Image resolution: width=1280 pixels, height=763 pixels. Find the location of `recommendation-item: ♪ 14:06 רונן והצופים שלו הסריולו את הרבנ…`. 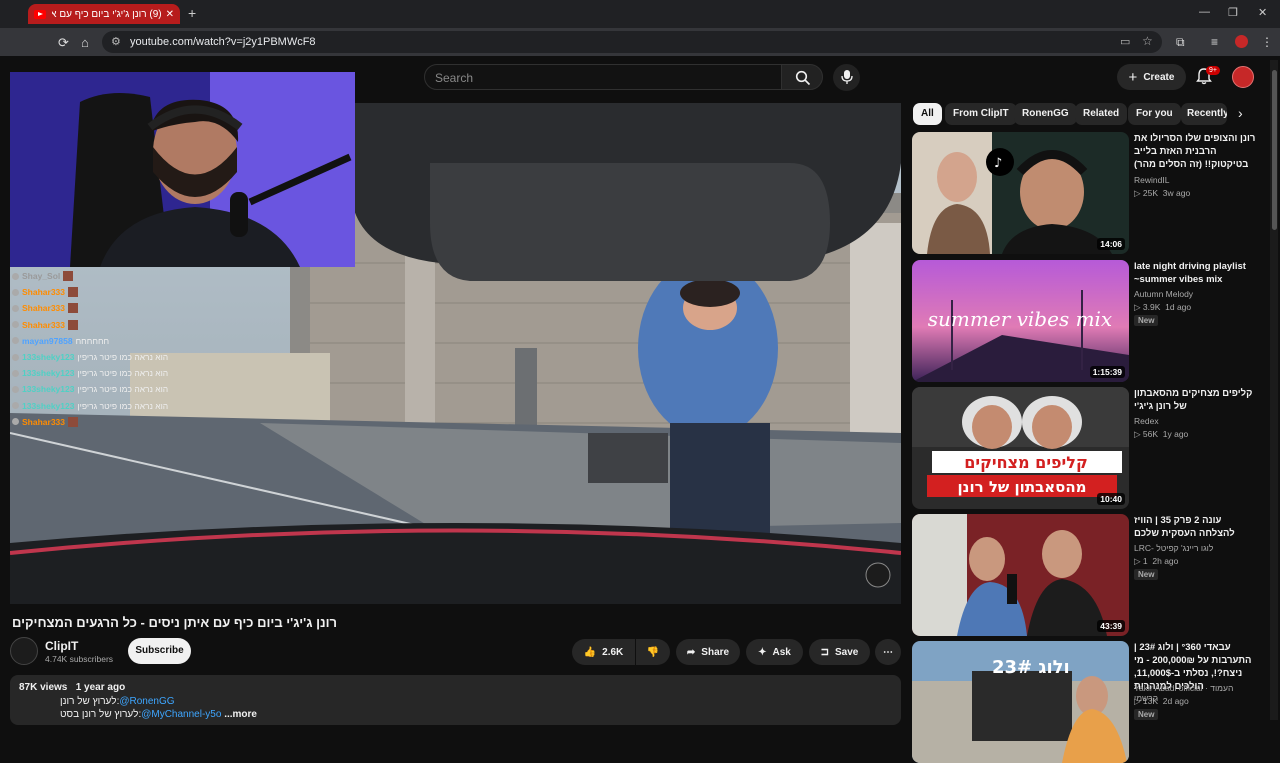

recommendation-item: ♪ 14:06 רונן והצופים שלו הסריולו את הרבנ… is located at coordinates (1084, 193).